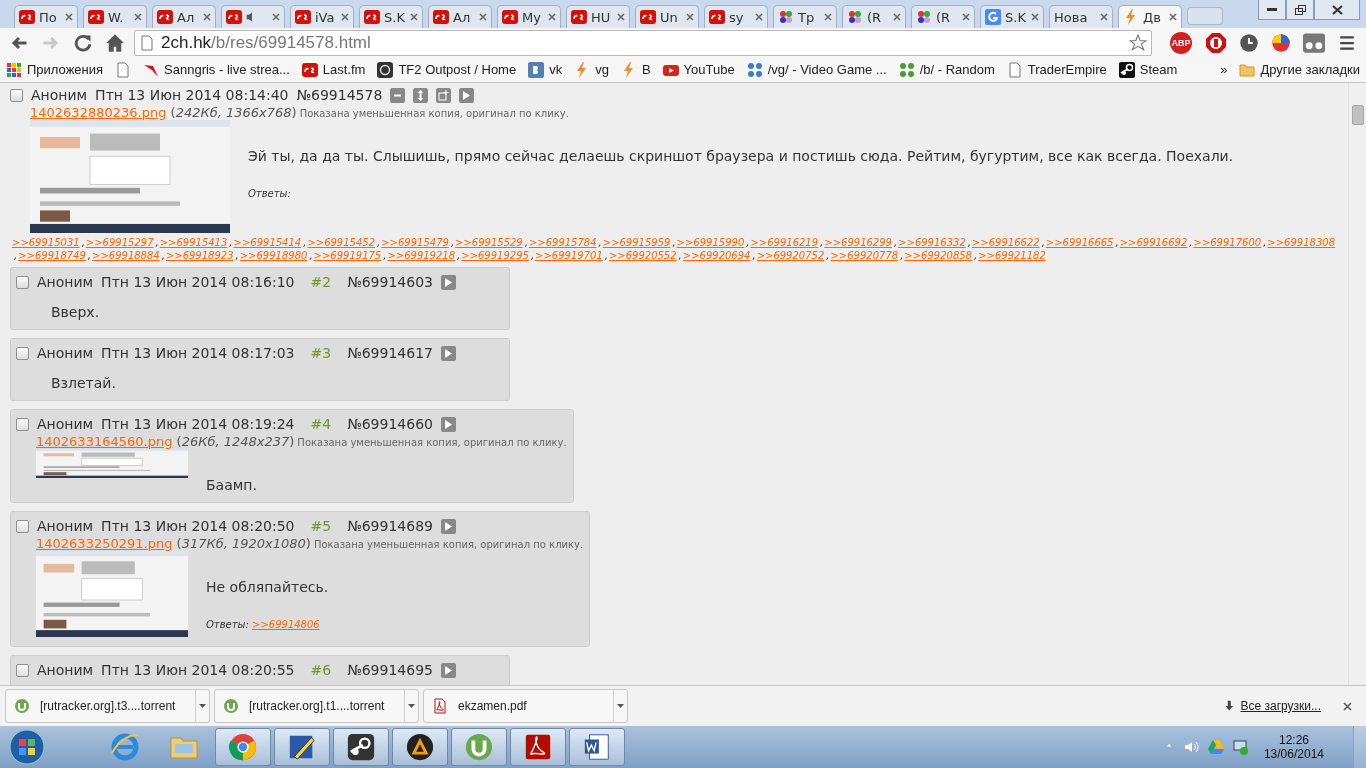 The image size is (1366, 768). Describe the element at coordinates (123, 69) in the screenshot. I see `bookmark` at that location.